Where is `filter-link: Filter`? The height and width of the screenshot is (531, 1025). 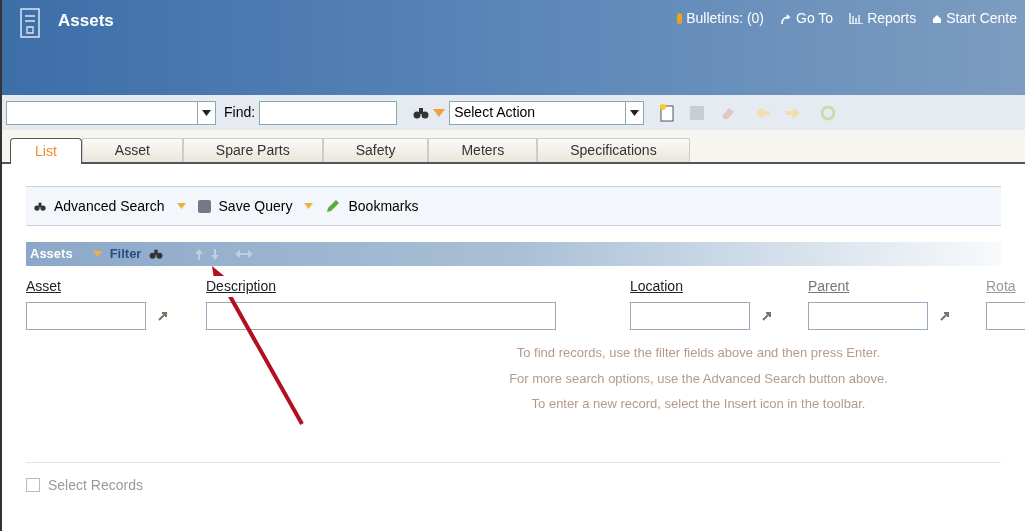
filter-link: Filter is located at coordinates (125, 254).